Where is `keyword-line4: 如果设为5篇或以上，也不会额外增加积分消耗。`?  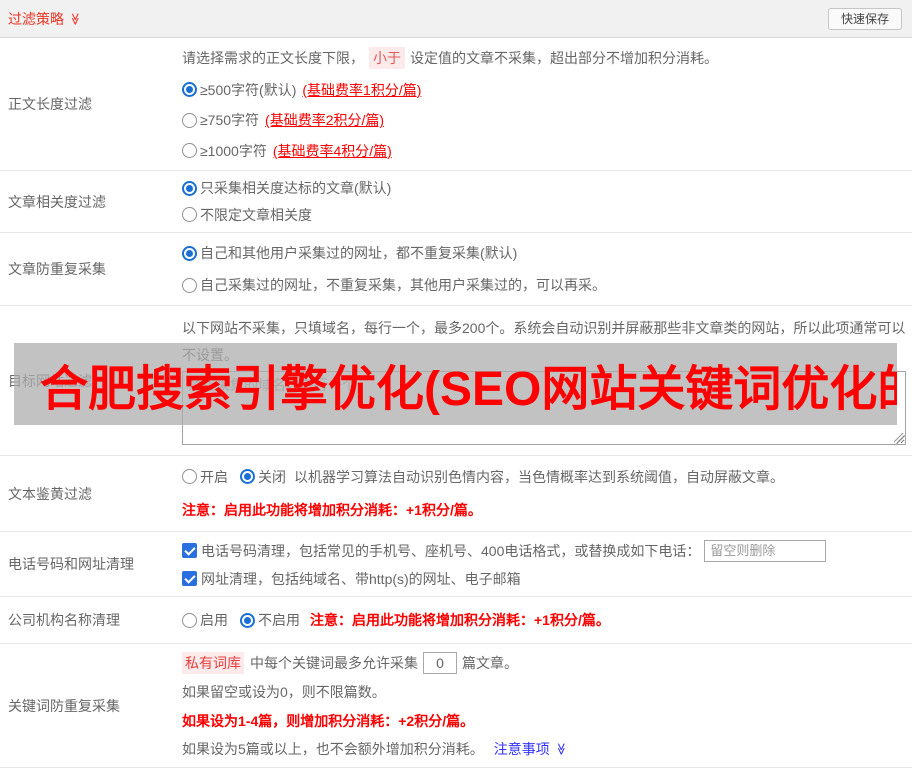 keyword-line4: 如果设为5篇或以上，也不会额外增加积分消耗。 is located at coordinates (333, 748).